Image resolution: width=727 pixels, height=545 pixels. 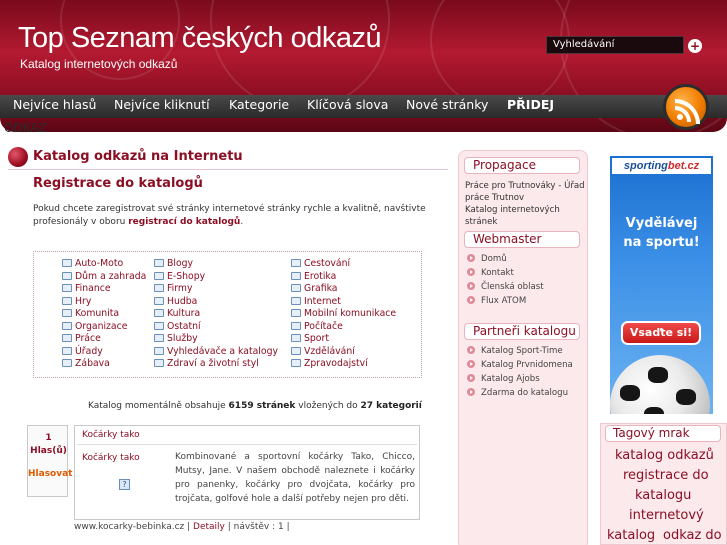 What do you see at coordinates (666, 515) in the screenshot?
I see `tag-link: internetový` at bounding box center [666, 515].